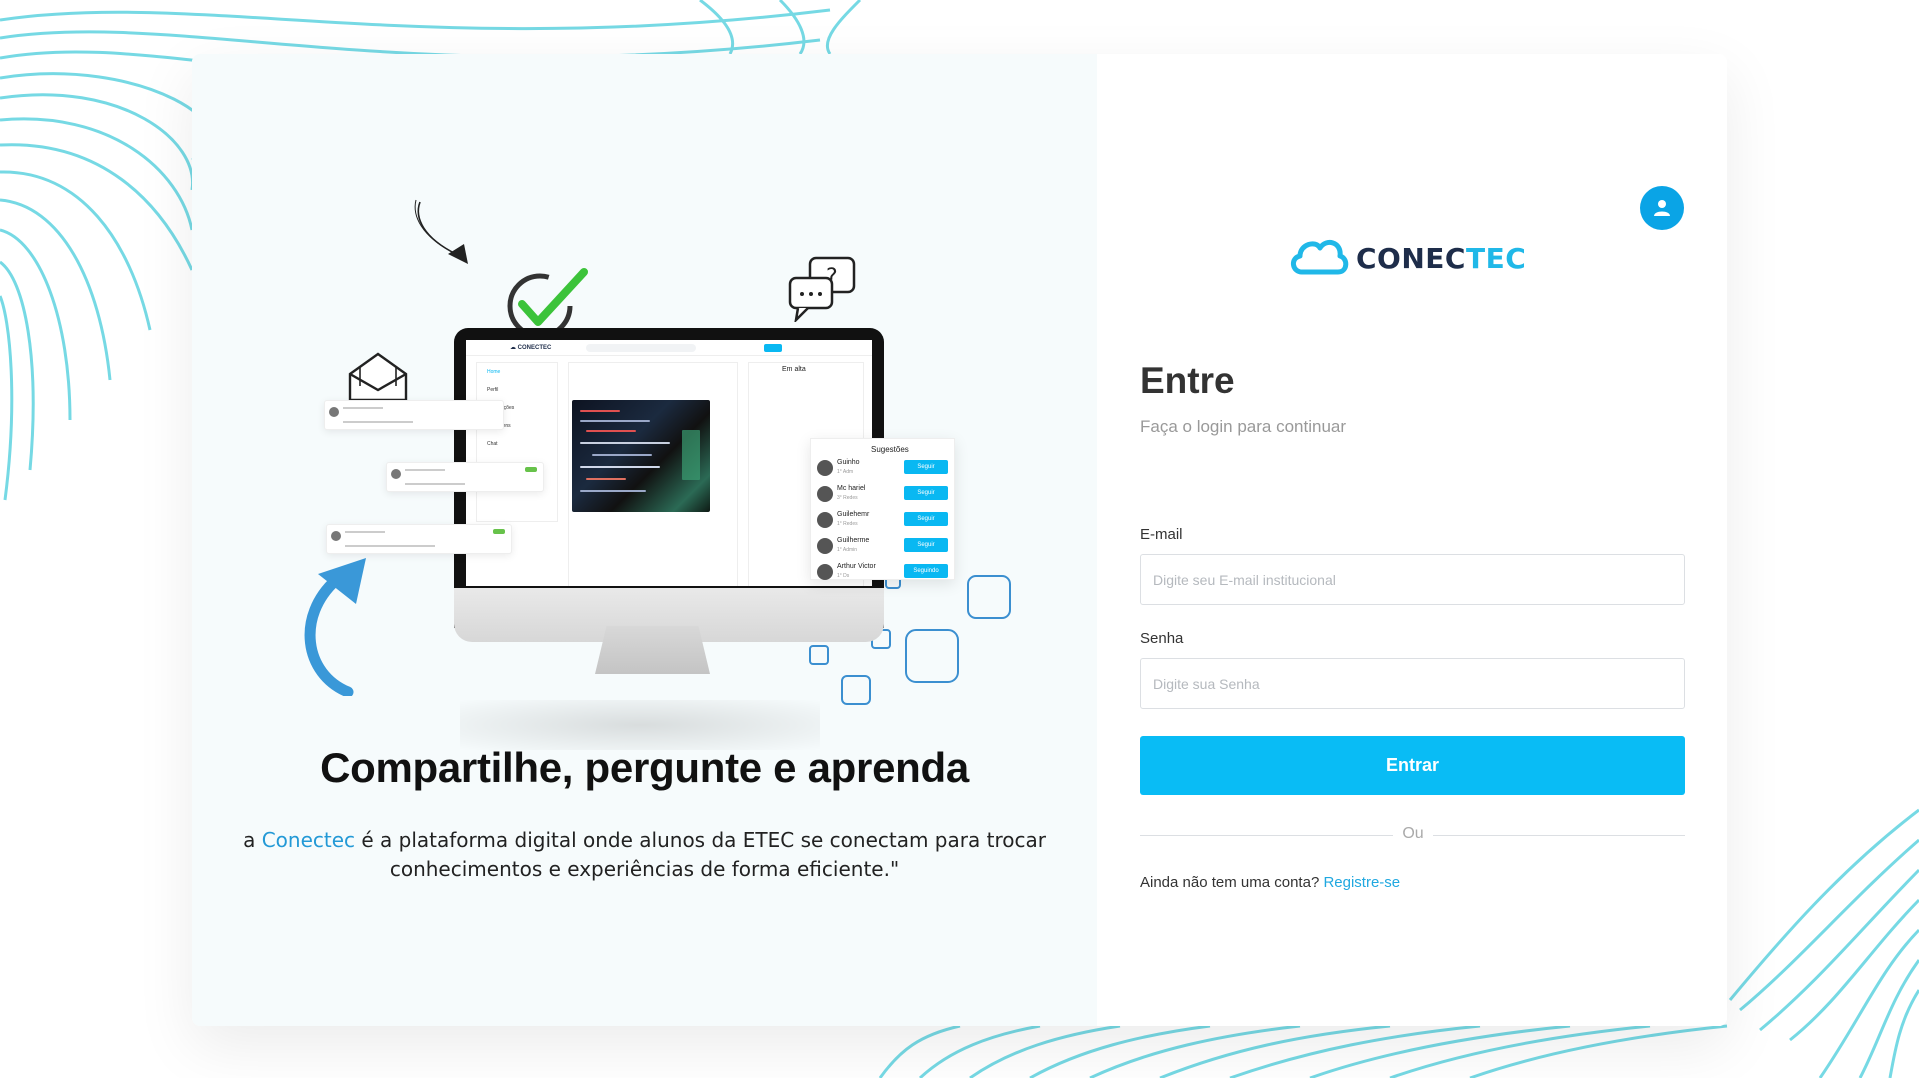  What do you see at coordinates (492, 444) in the screenshot?
I see `screen-side-item: Chat` at bounding box center [492, 444].